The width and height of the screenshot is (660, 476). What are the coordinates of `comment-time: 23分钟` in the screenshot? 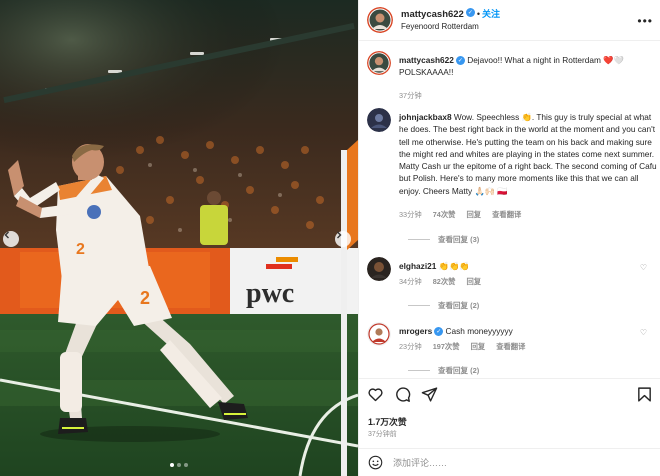 It's located at (410, 346).